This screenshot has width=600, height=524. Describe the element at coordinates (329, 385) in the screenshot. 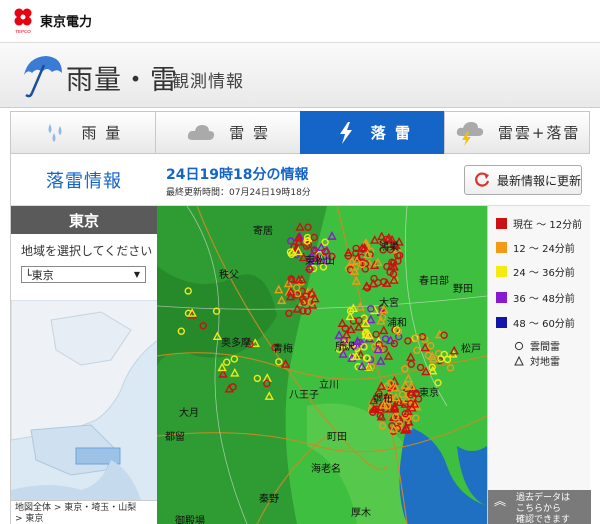

I see `map-label: 立川` at that location.